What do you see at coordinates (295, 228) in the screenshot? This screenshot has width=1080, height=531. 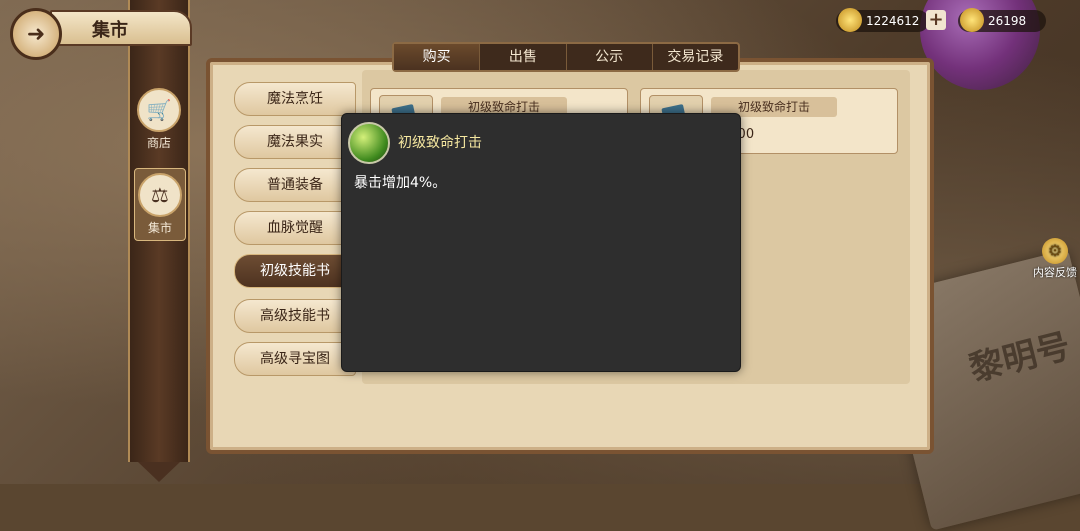 I see `category-bloodline-awakening: 血脉觉醒` at bounding box center [295, 228].